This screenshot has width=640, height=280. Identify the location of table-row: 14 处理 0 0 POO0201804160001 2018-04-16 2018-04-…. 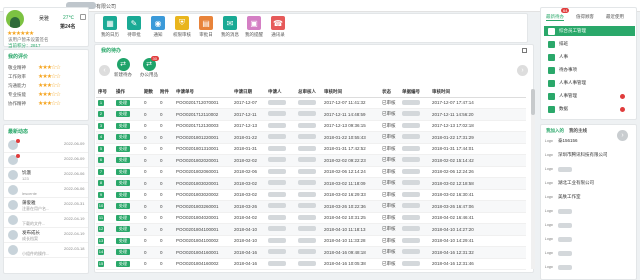
(311, 252).